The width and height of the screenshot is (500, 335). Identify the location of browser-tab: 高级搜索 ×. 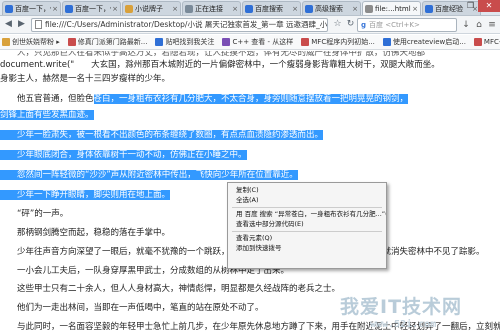
(331, 8).